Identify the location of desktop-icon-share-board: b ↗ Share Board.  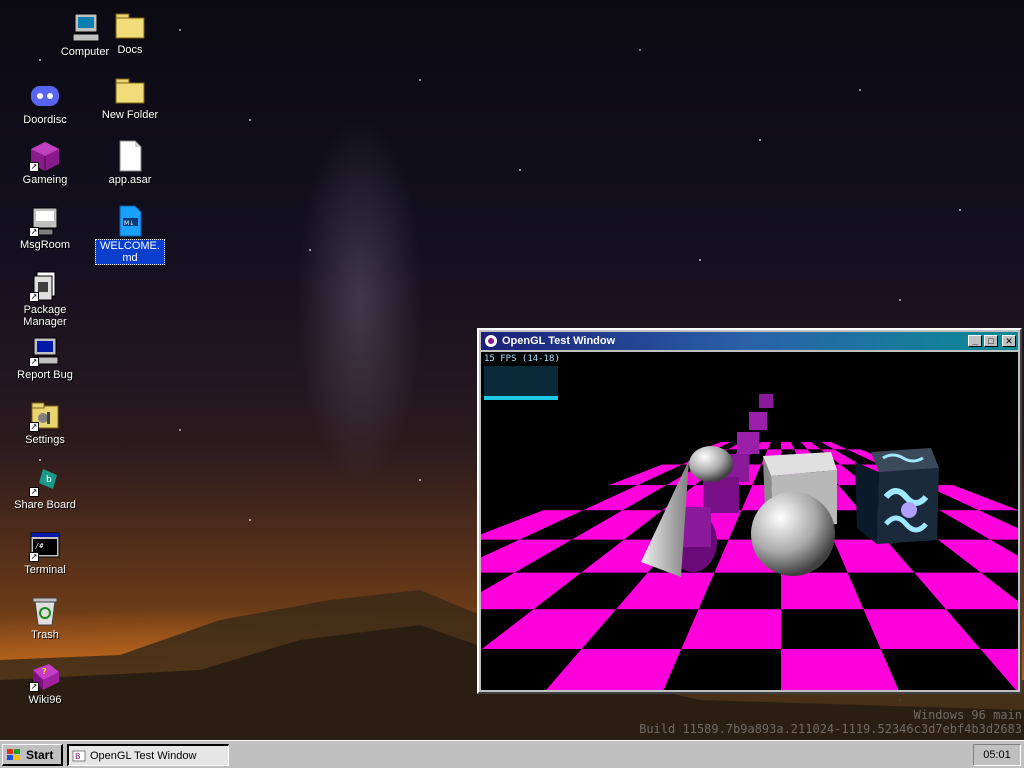
(45, 488).